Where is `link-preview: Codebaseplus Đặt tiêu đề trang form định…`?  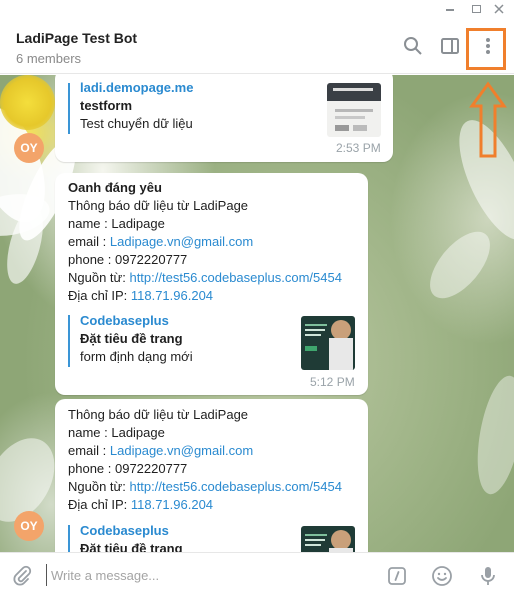
link-preview: Codebaseplus Đặt tiêu đề trang form định… is located at coordinates (178, 340).